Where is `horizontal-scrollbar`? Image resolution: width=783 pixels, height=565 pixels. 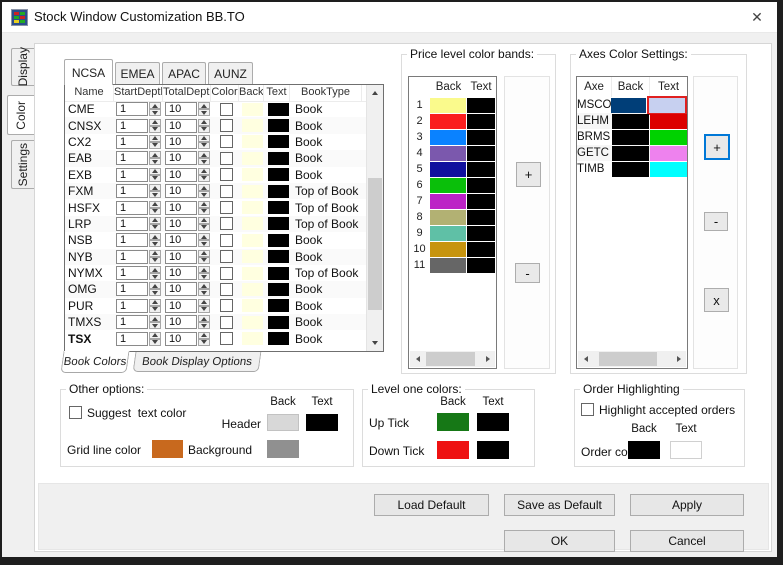 horizontal-scrollbar is located at coordinates (632, 359).